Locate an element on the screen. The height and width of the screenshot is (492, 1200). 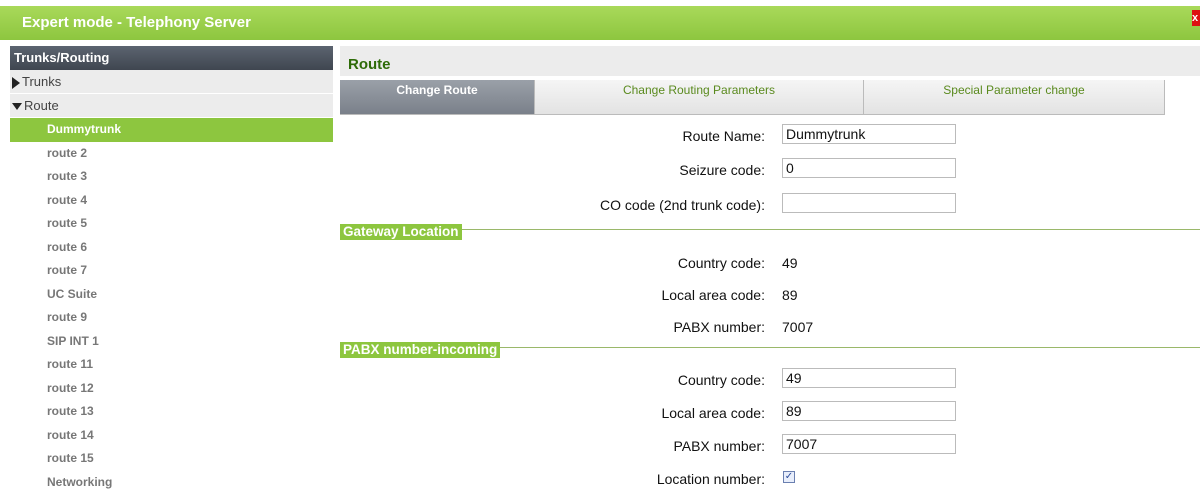
in-pabx-number-row: PABX number: is located at coordinates (770, 446).